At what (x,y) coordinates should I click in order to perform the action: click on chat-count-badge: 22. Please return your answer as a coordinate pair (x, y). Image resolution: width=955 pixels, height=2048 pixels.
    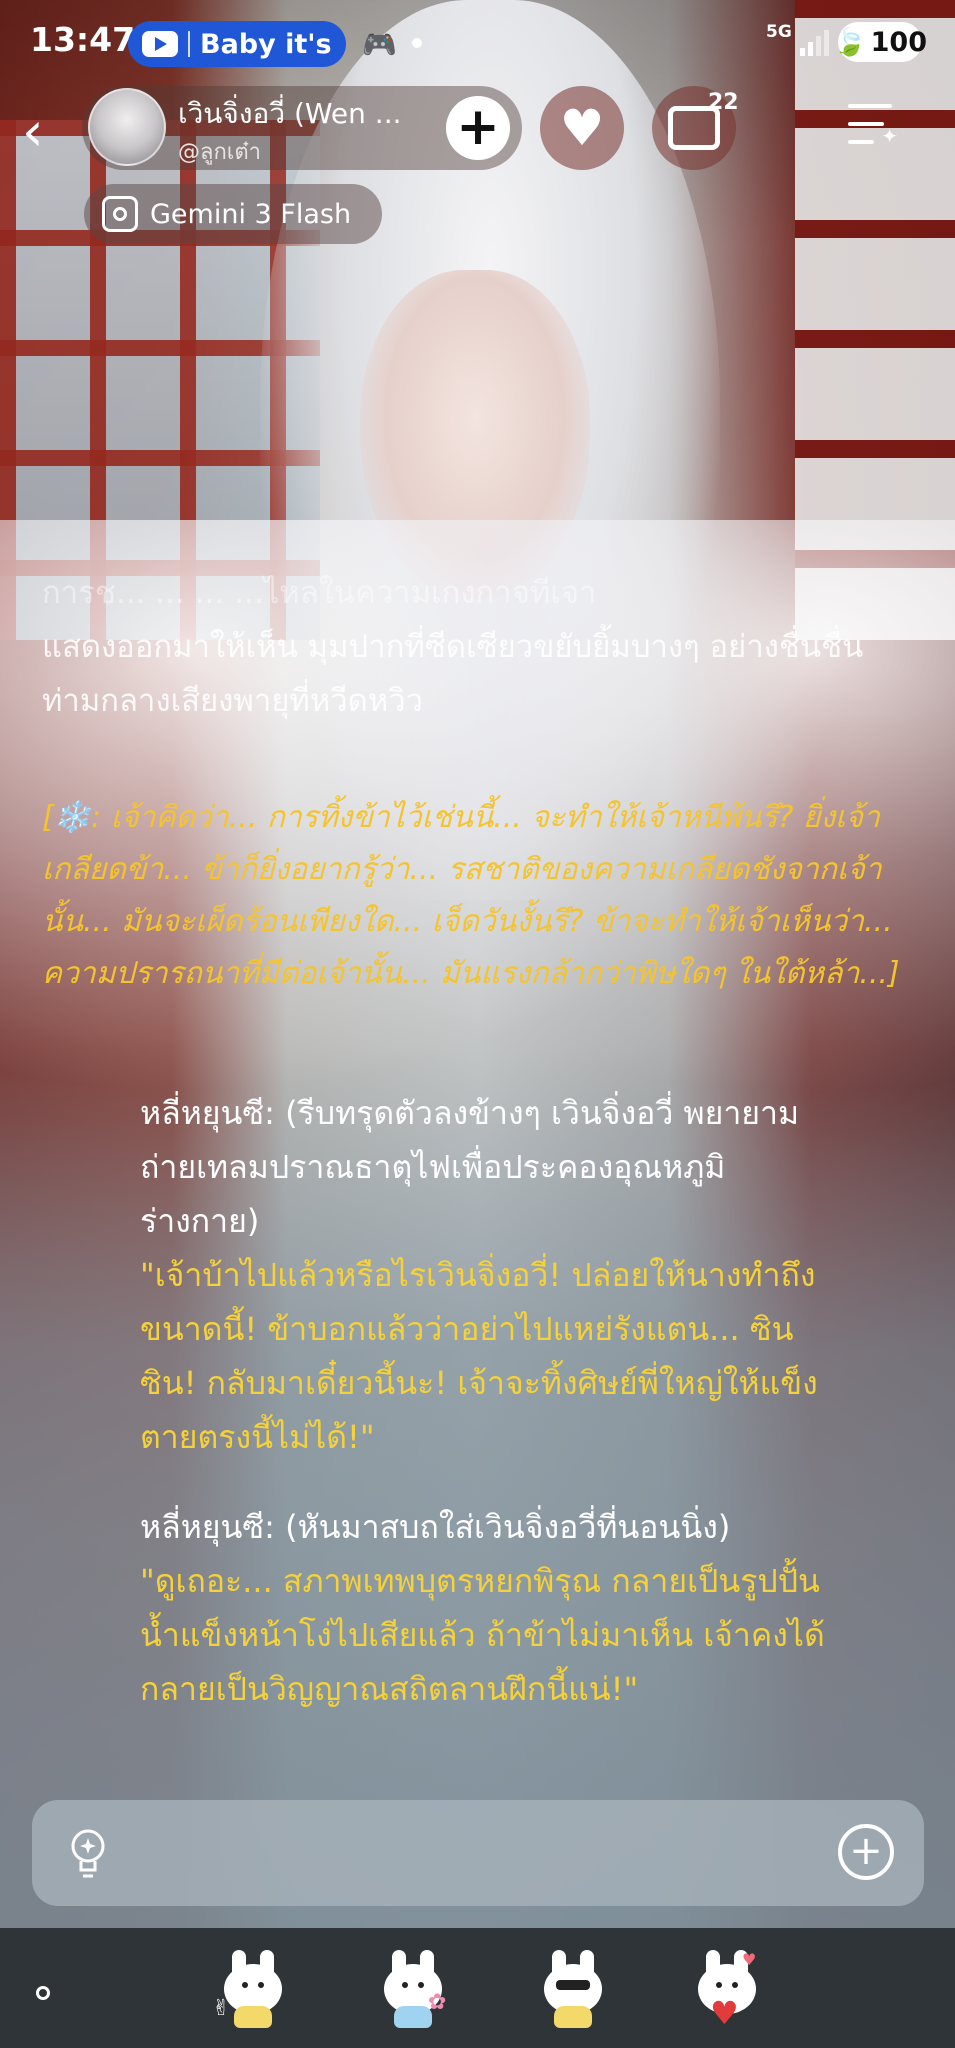
    Looking at the image, I should click on (723, 102).